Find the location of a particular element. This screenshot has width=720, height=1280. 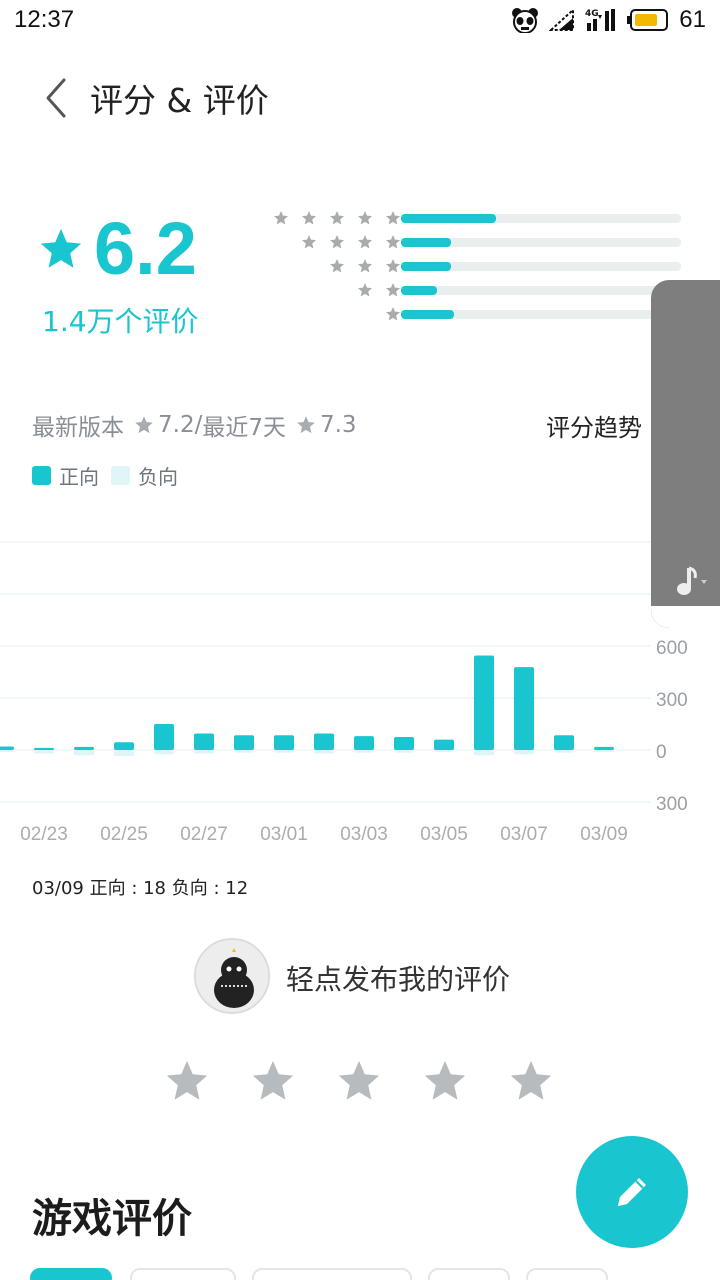

status-time: 12:37 is located at coordinates (44, 19).